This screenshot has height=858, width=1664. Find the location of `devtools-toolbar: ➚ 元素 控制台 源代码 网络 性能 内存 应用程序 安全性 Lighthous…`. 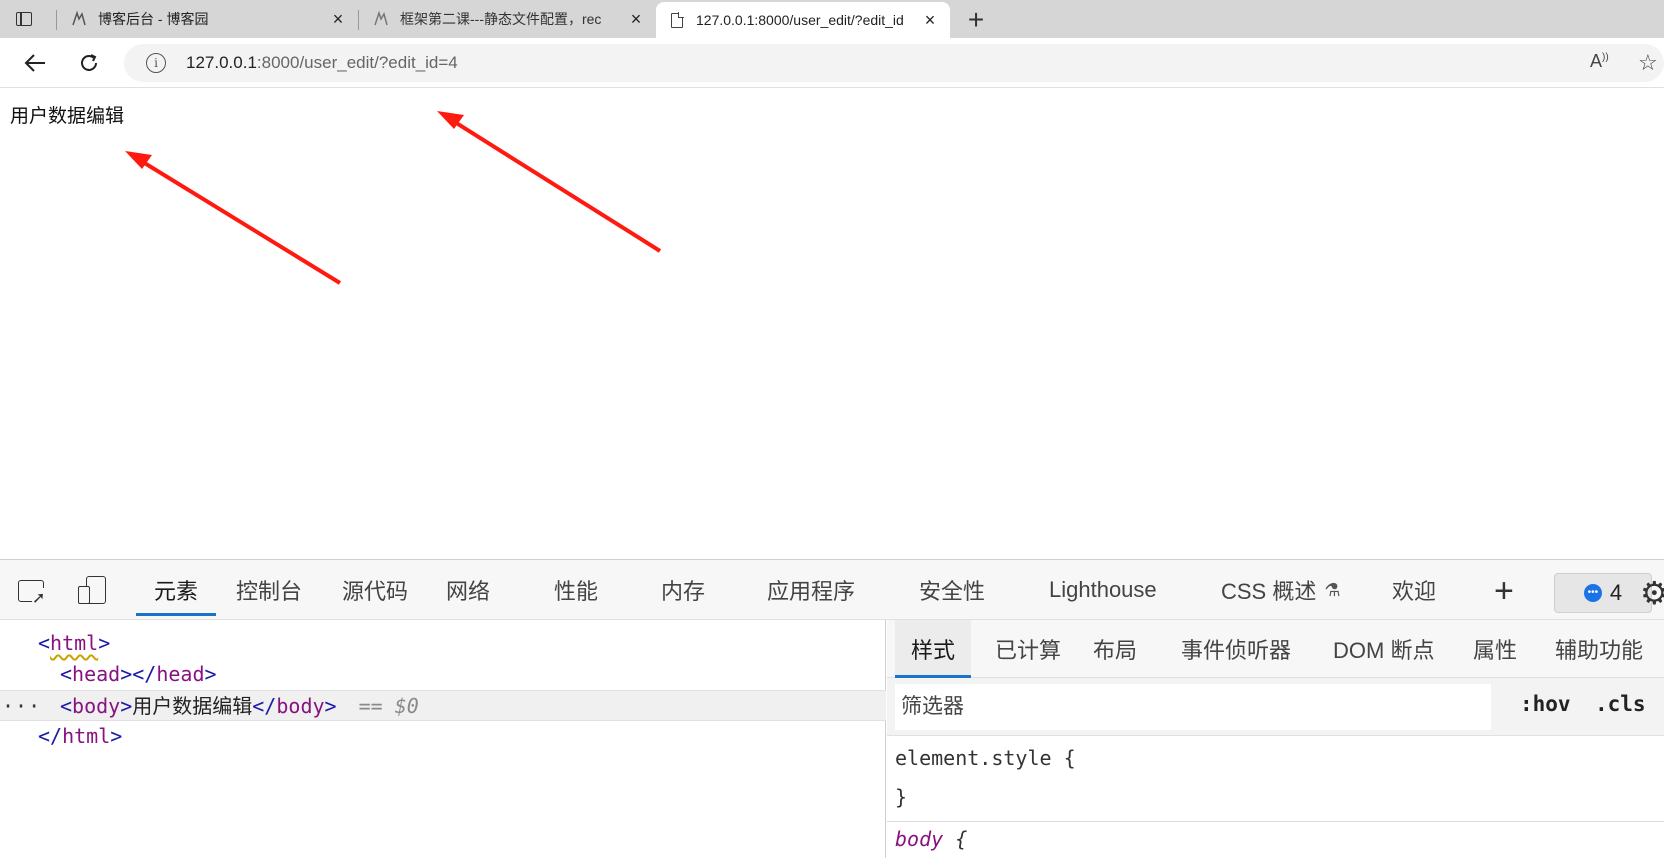

devtools-toolbar: ➚ 元素 控制台 源代码 网络 性能 内存 应用程序 安全性 Lighthous… is located at coordinates (832, 590).